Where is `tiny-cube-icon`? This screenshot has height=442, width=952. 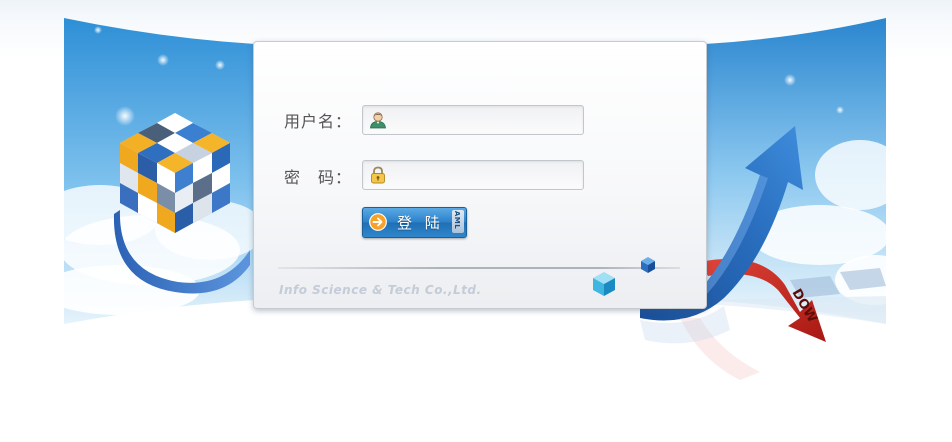 tiny-cube-icon is located at coordinates (648, 265).